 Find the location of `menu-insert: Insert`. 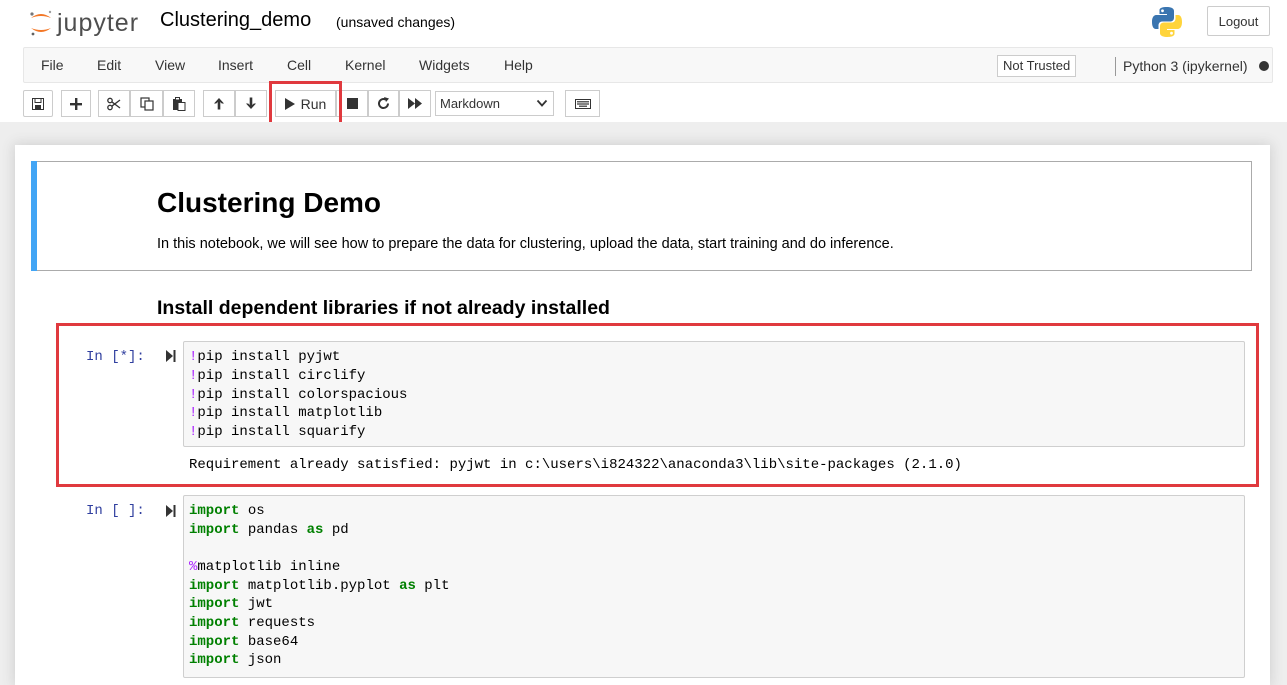

menu-insert: Insert is located at coordinates (235, 66).